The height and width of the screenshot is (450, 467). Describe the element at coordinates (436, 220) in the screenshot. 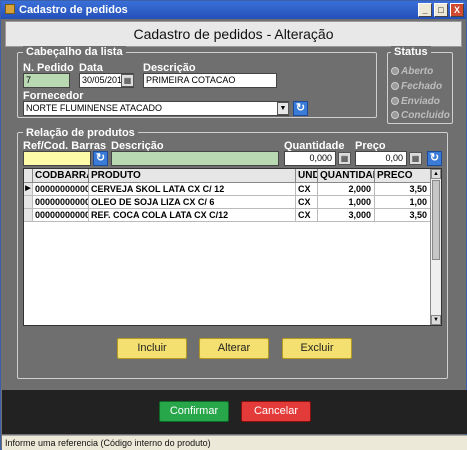

I see `scroll-thumb` at that location.